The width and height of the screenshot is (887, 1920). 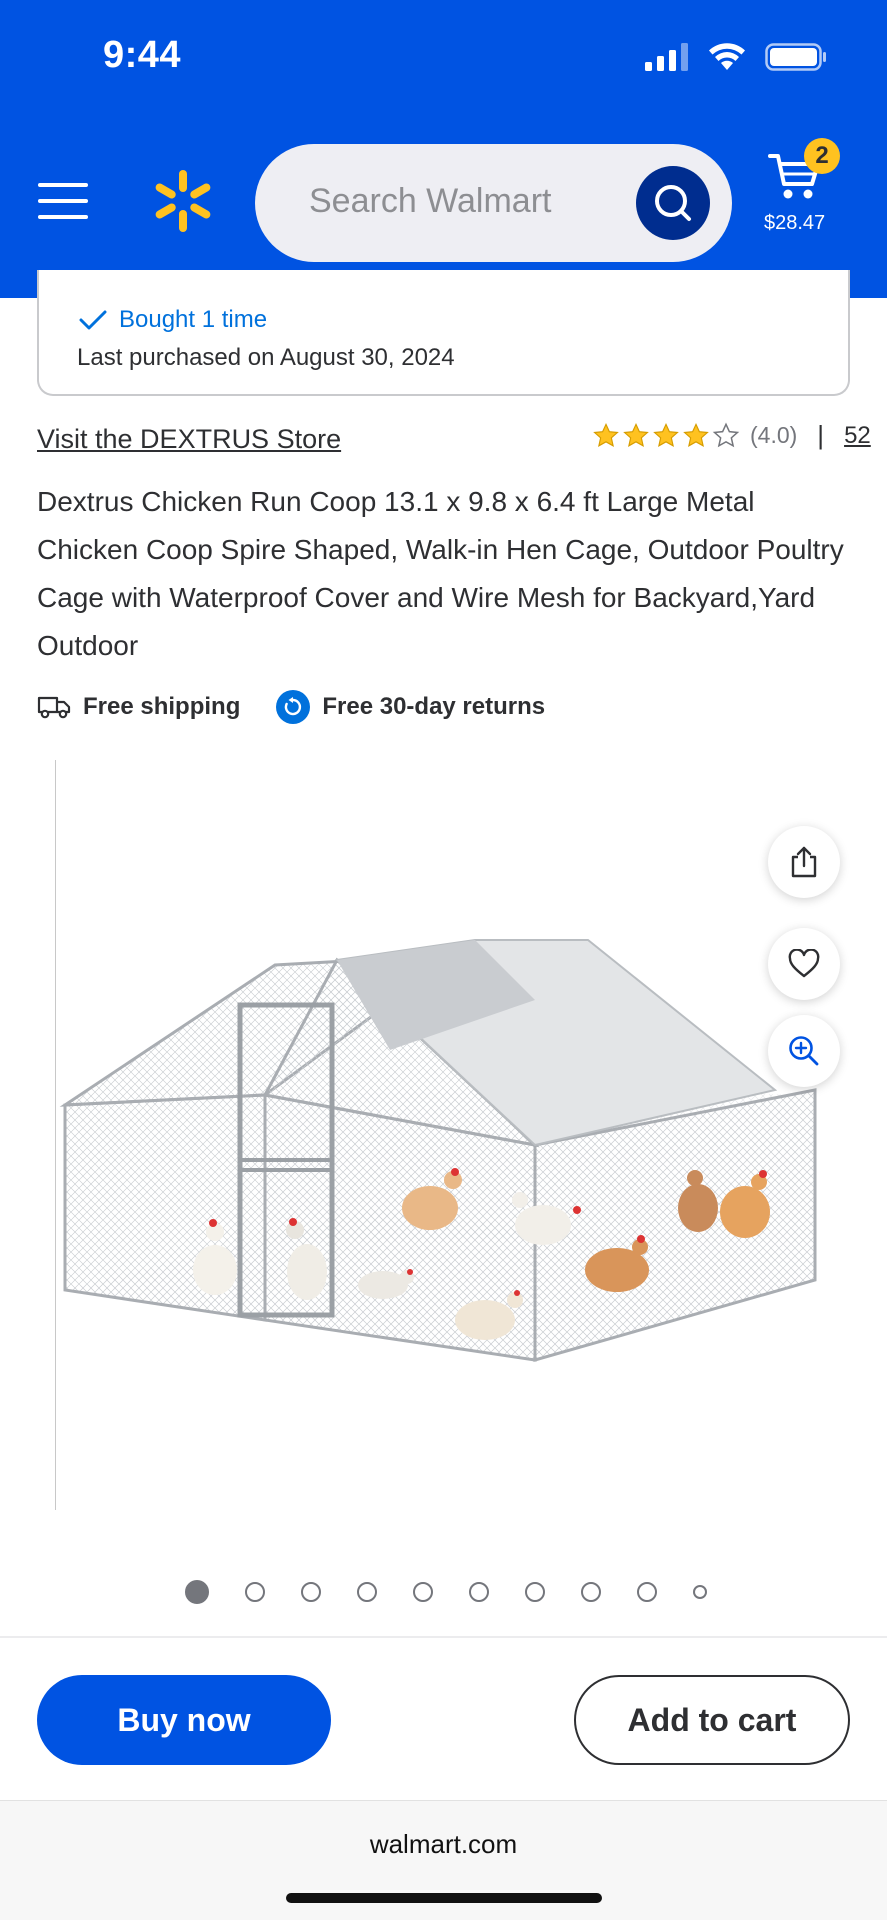 I want to click on walmart-spark-logo, so click(x=183, y=201).